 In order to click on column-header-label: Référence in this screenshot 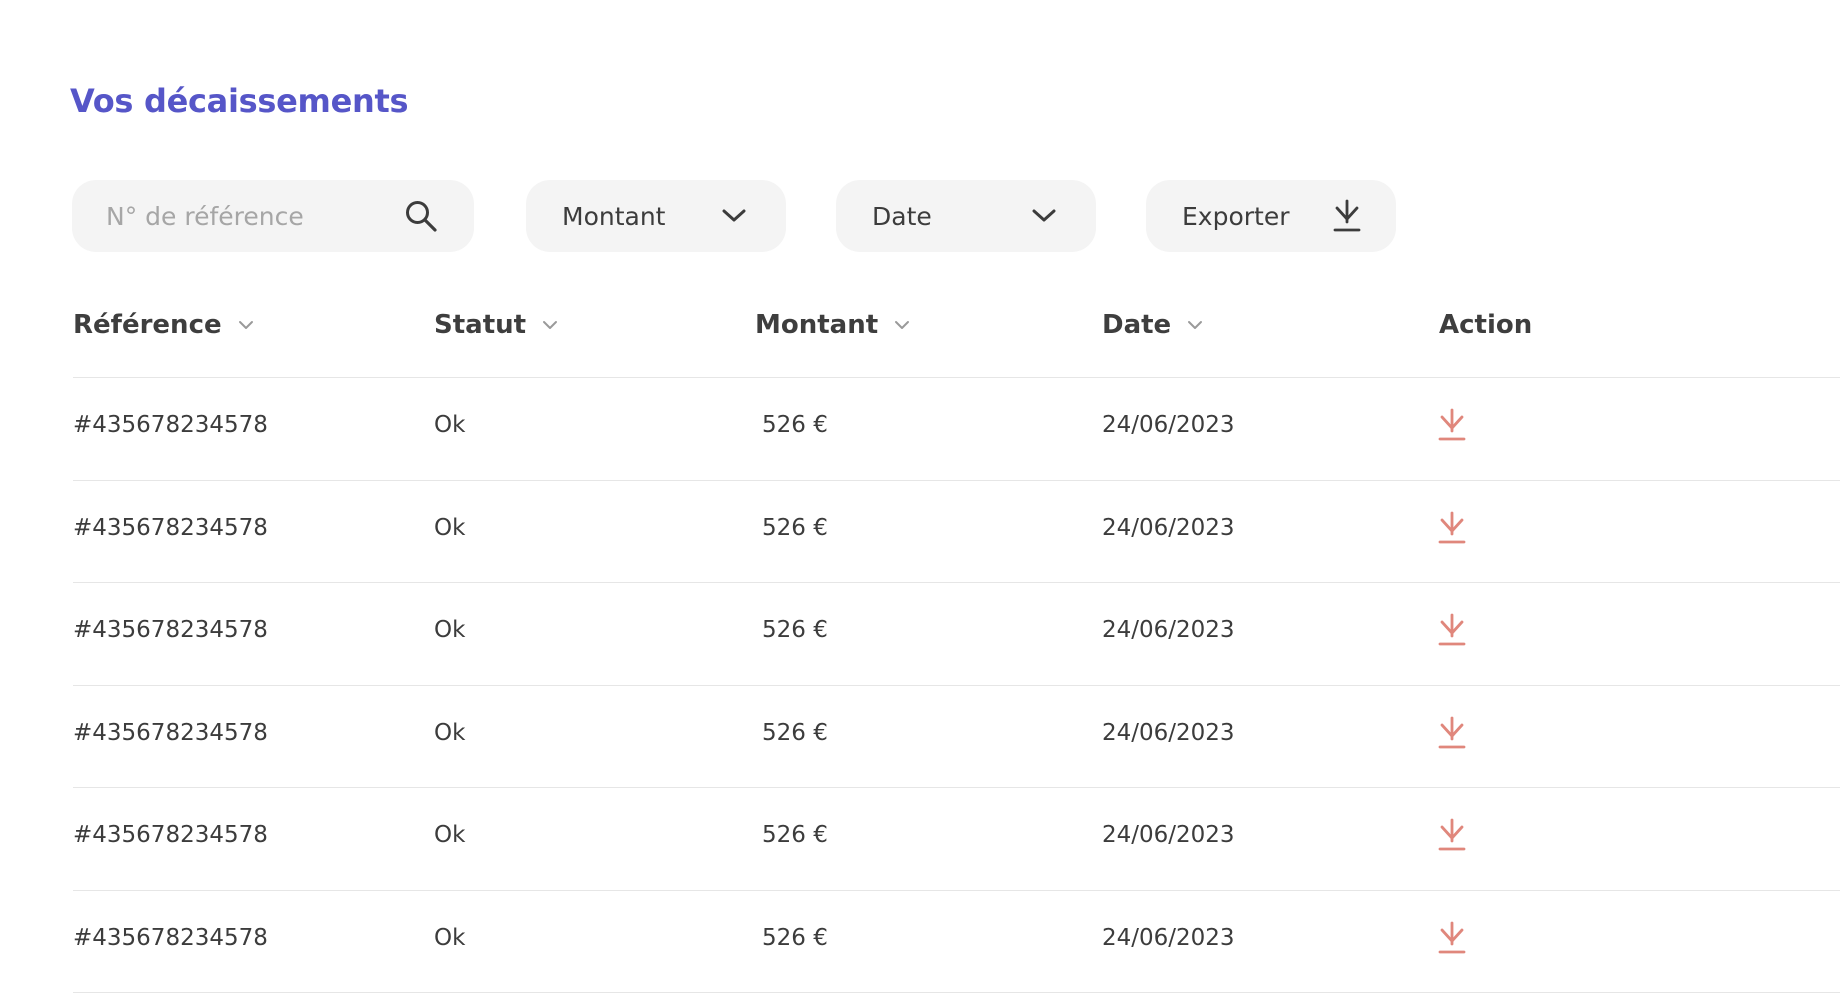, I will do `click(147, 325)`.